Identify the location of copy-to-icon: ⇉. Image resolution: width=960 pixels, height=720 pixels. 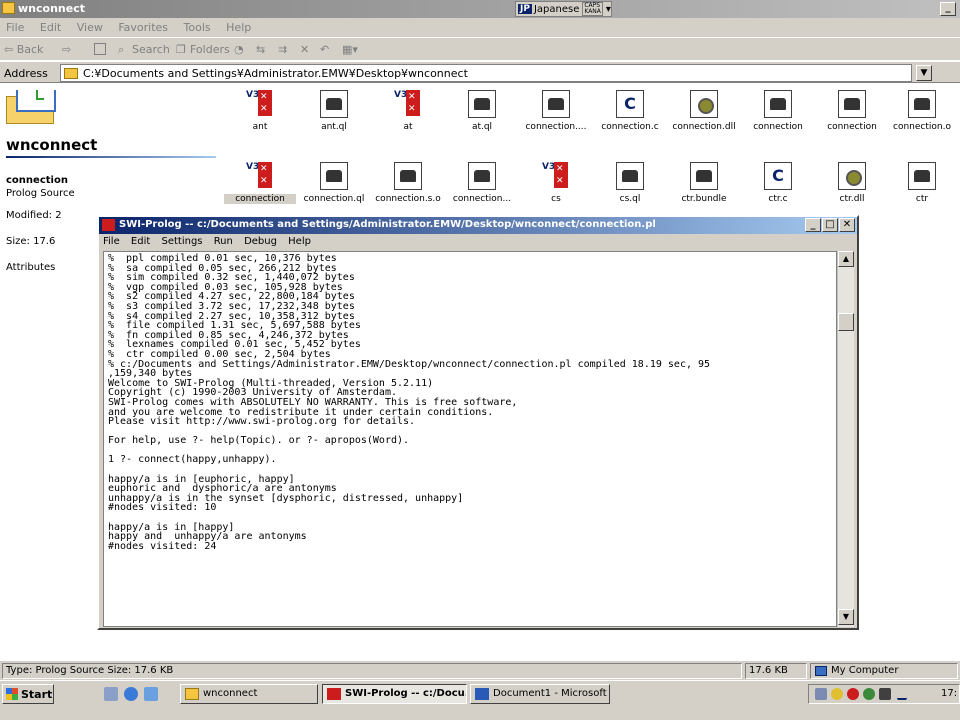
(282, 49).